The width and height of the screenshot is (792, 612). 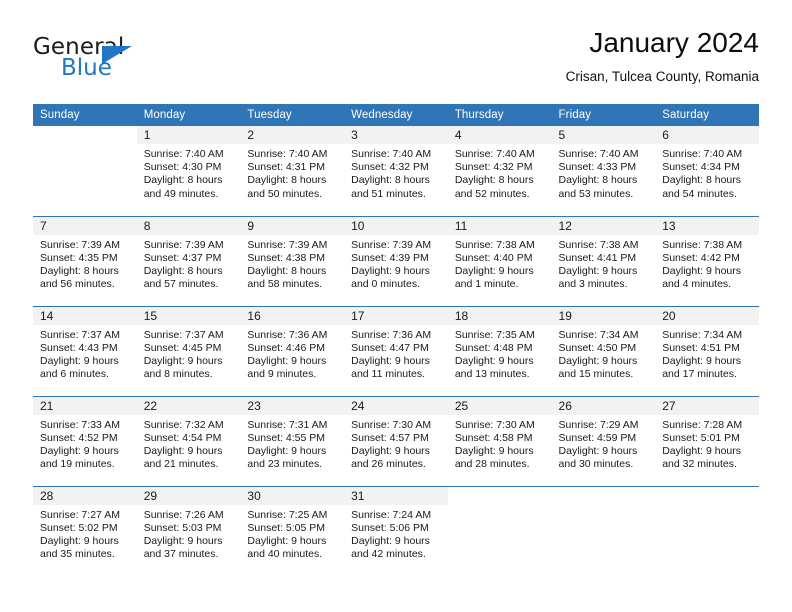 What do you see at coordinates (391, 244) in the screenshot?
I see `sunrise-text: Sunrise: 7:39 AM` at bounding box center [391, 244].